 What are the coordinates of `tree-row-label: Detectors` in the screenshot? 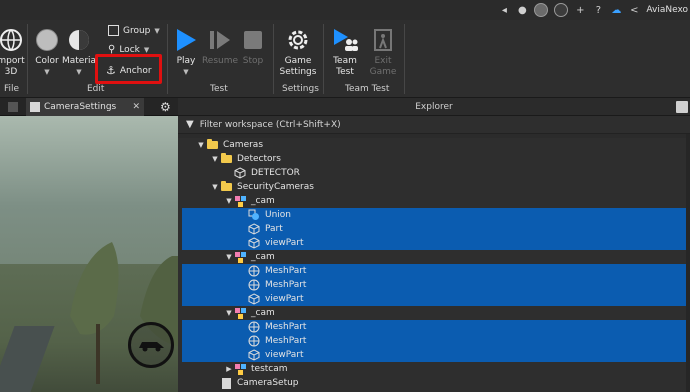 It's located at (259, 159).